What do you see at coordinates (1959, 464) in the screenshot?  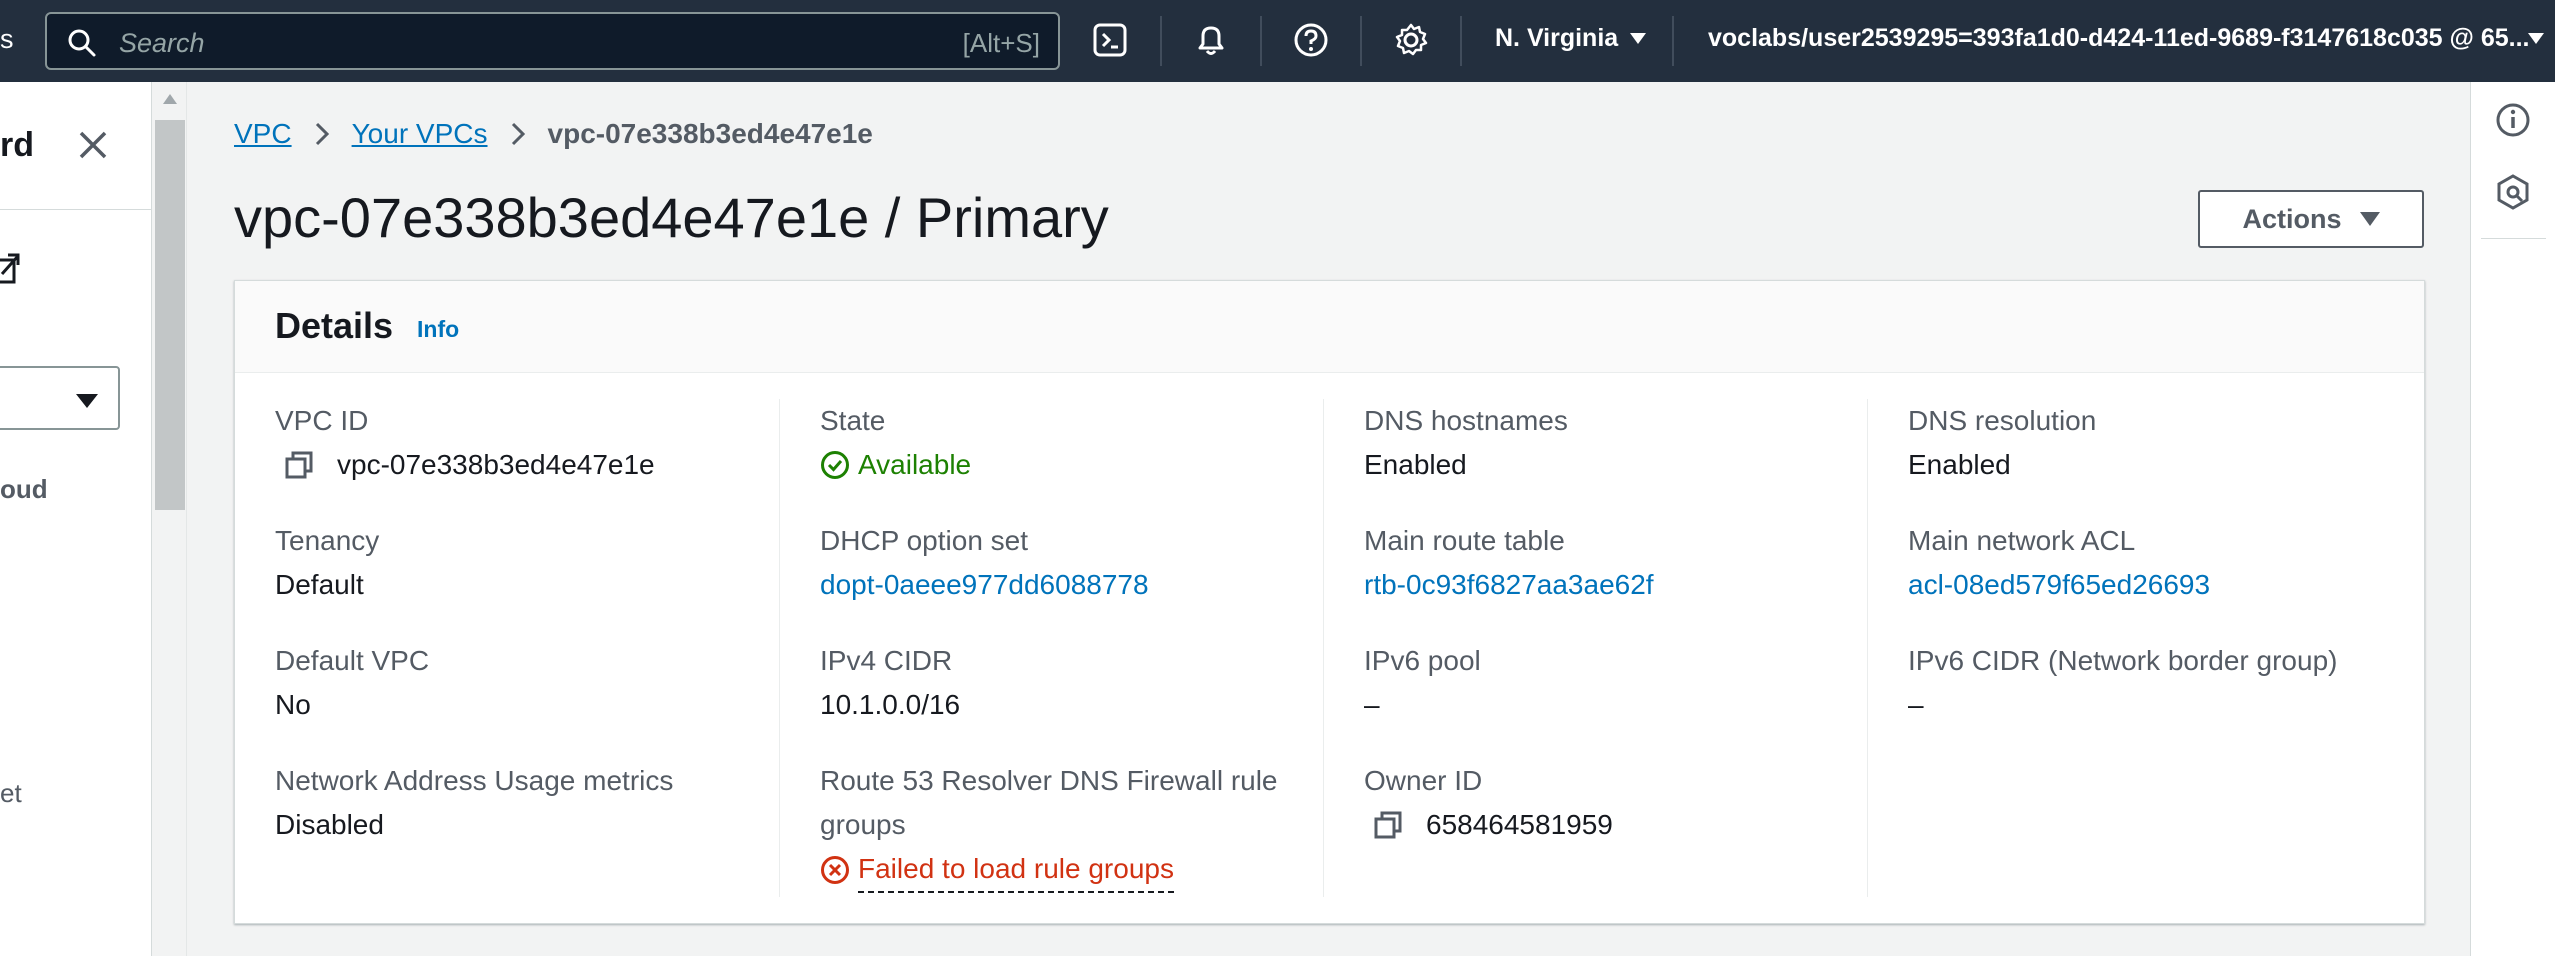 I see `field-value: Enabled` at bounding box center [1959, 464].